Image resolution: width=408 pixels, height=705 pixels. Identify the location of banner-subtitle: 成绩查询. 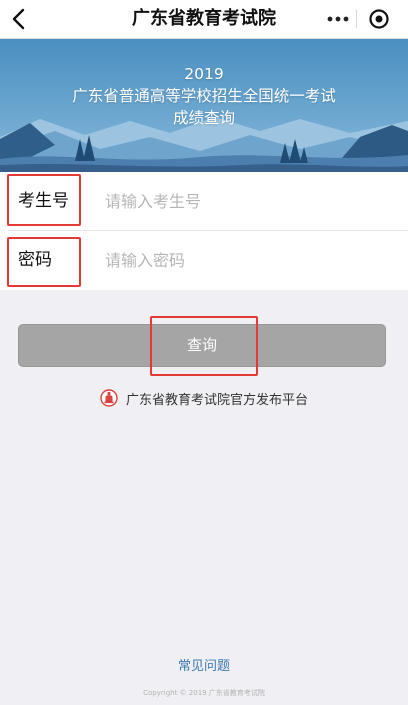
(203, 118).